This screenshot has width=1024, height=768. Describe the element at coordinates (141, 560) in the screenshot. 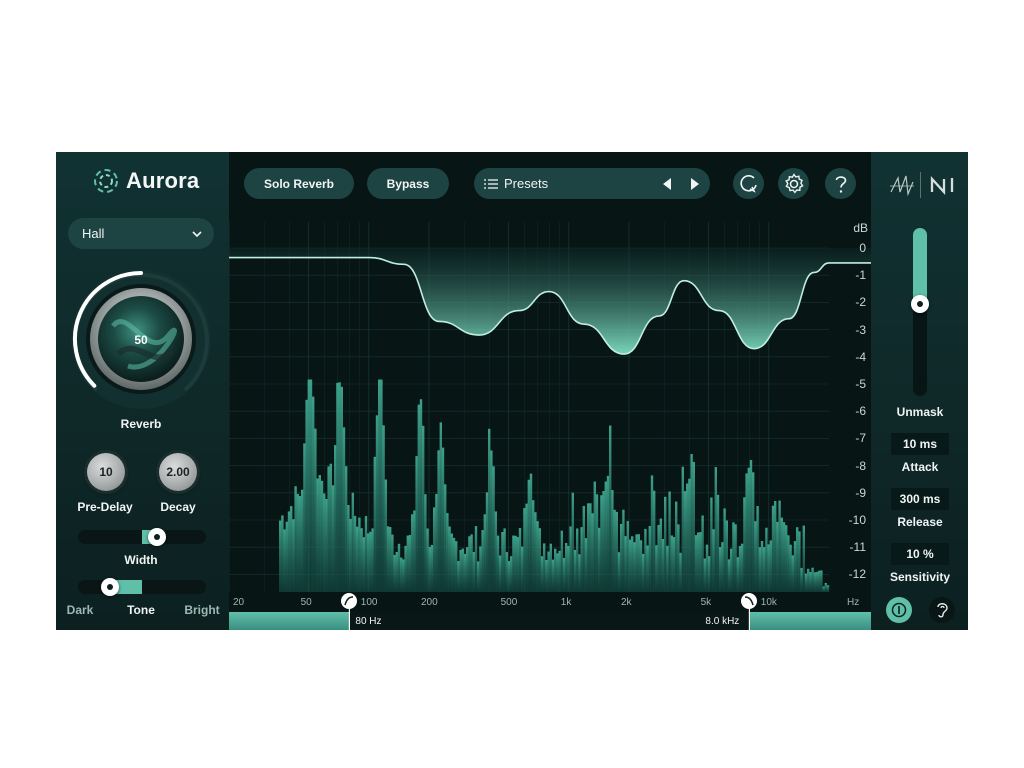

I see `width-label: Width` at that location.